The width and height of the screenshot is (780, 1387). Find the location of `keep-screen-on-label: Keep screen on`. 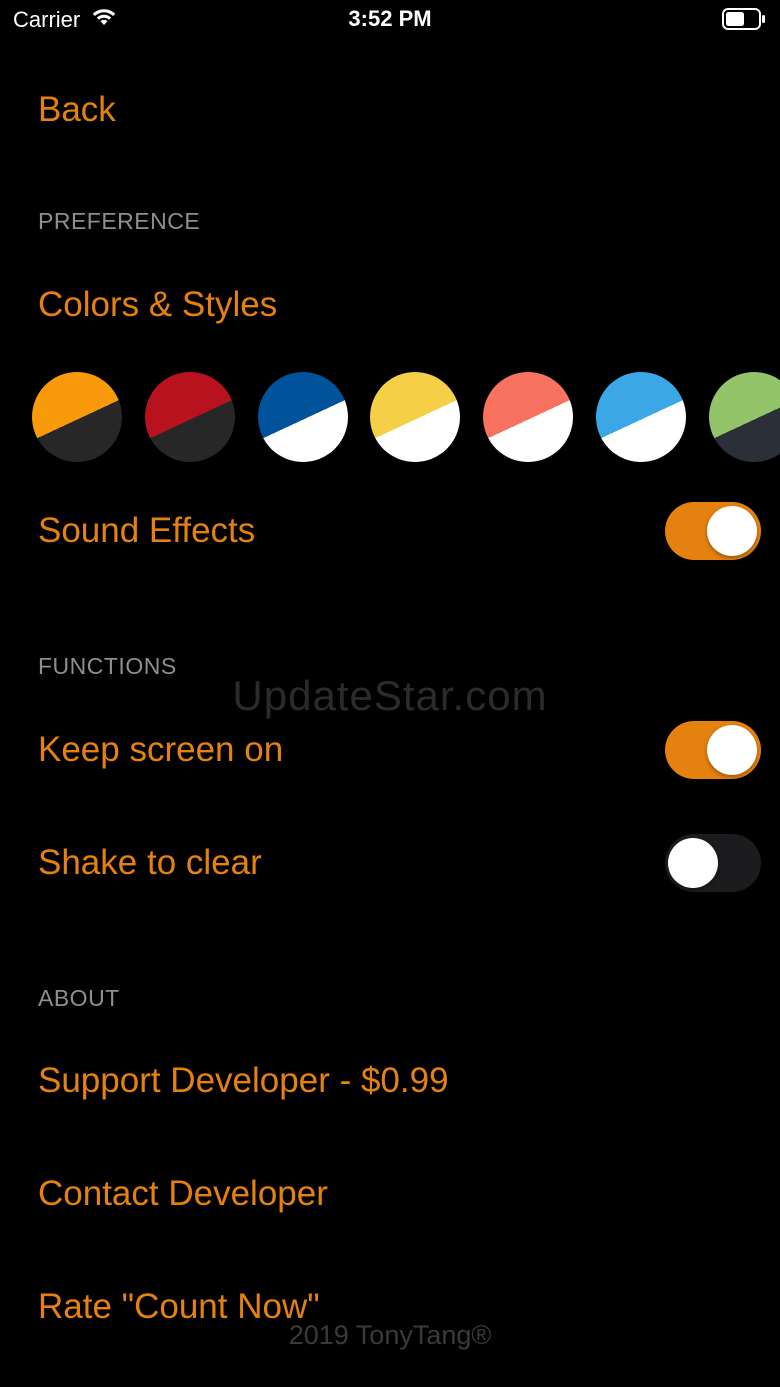

keep-screen-on-label: Keep screen on is located at coordinates (161, 749).